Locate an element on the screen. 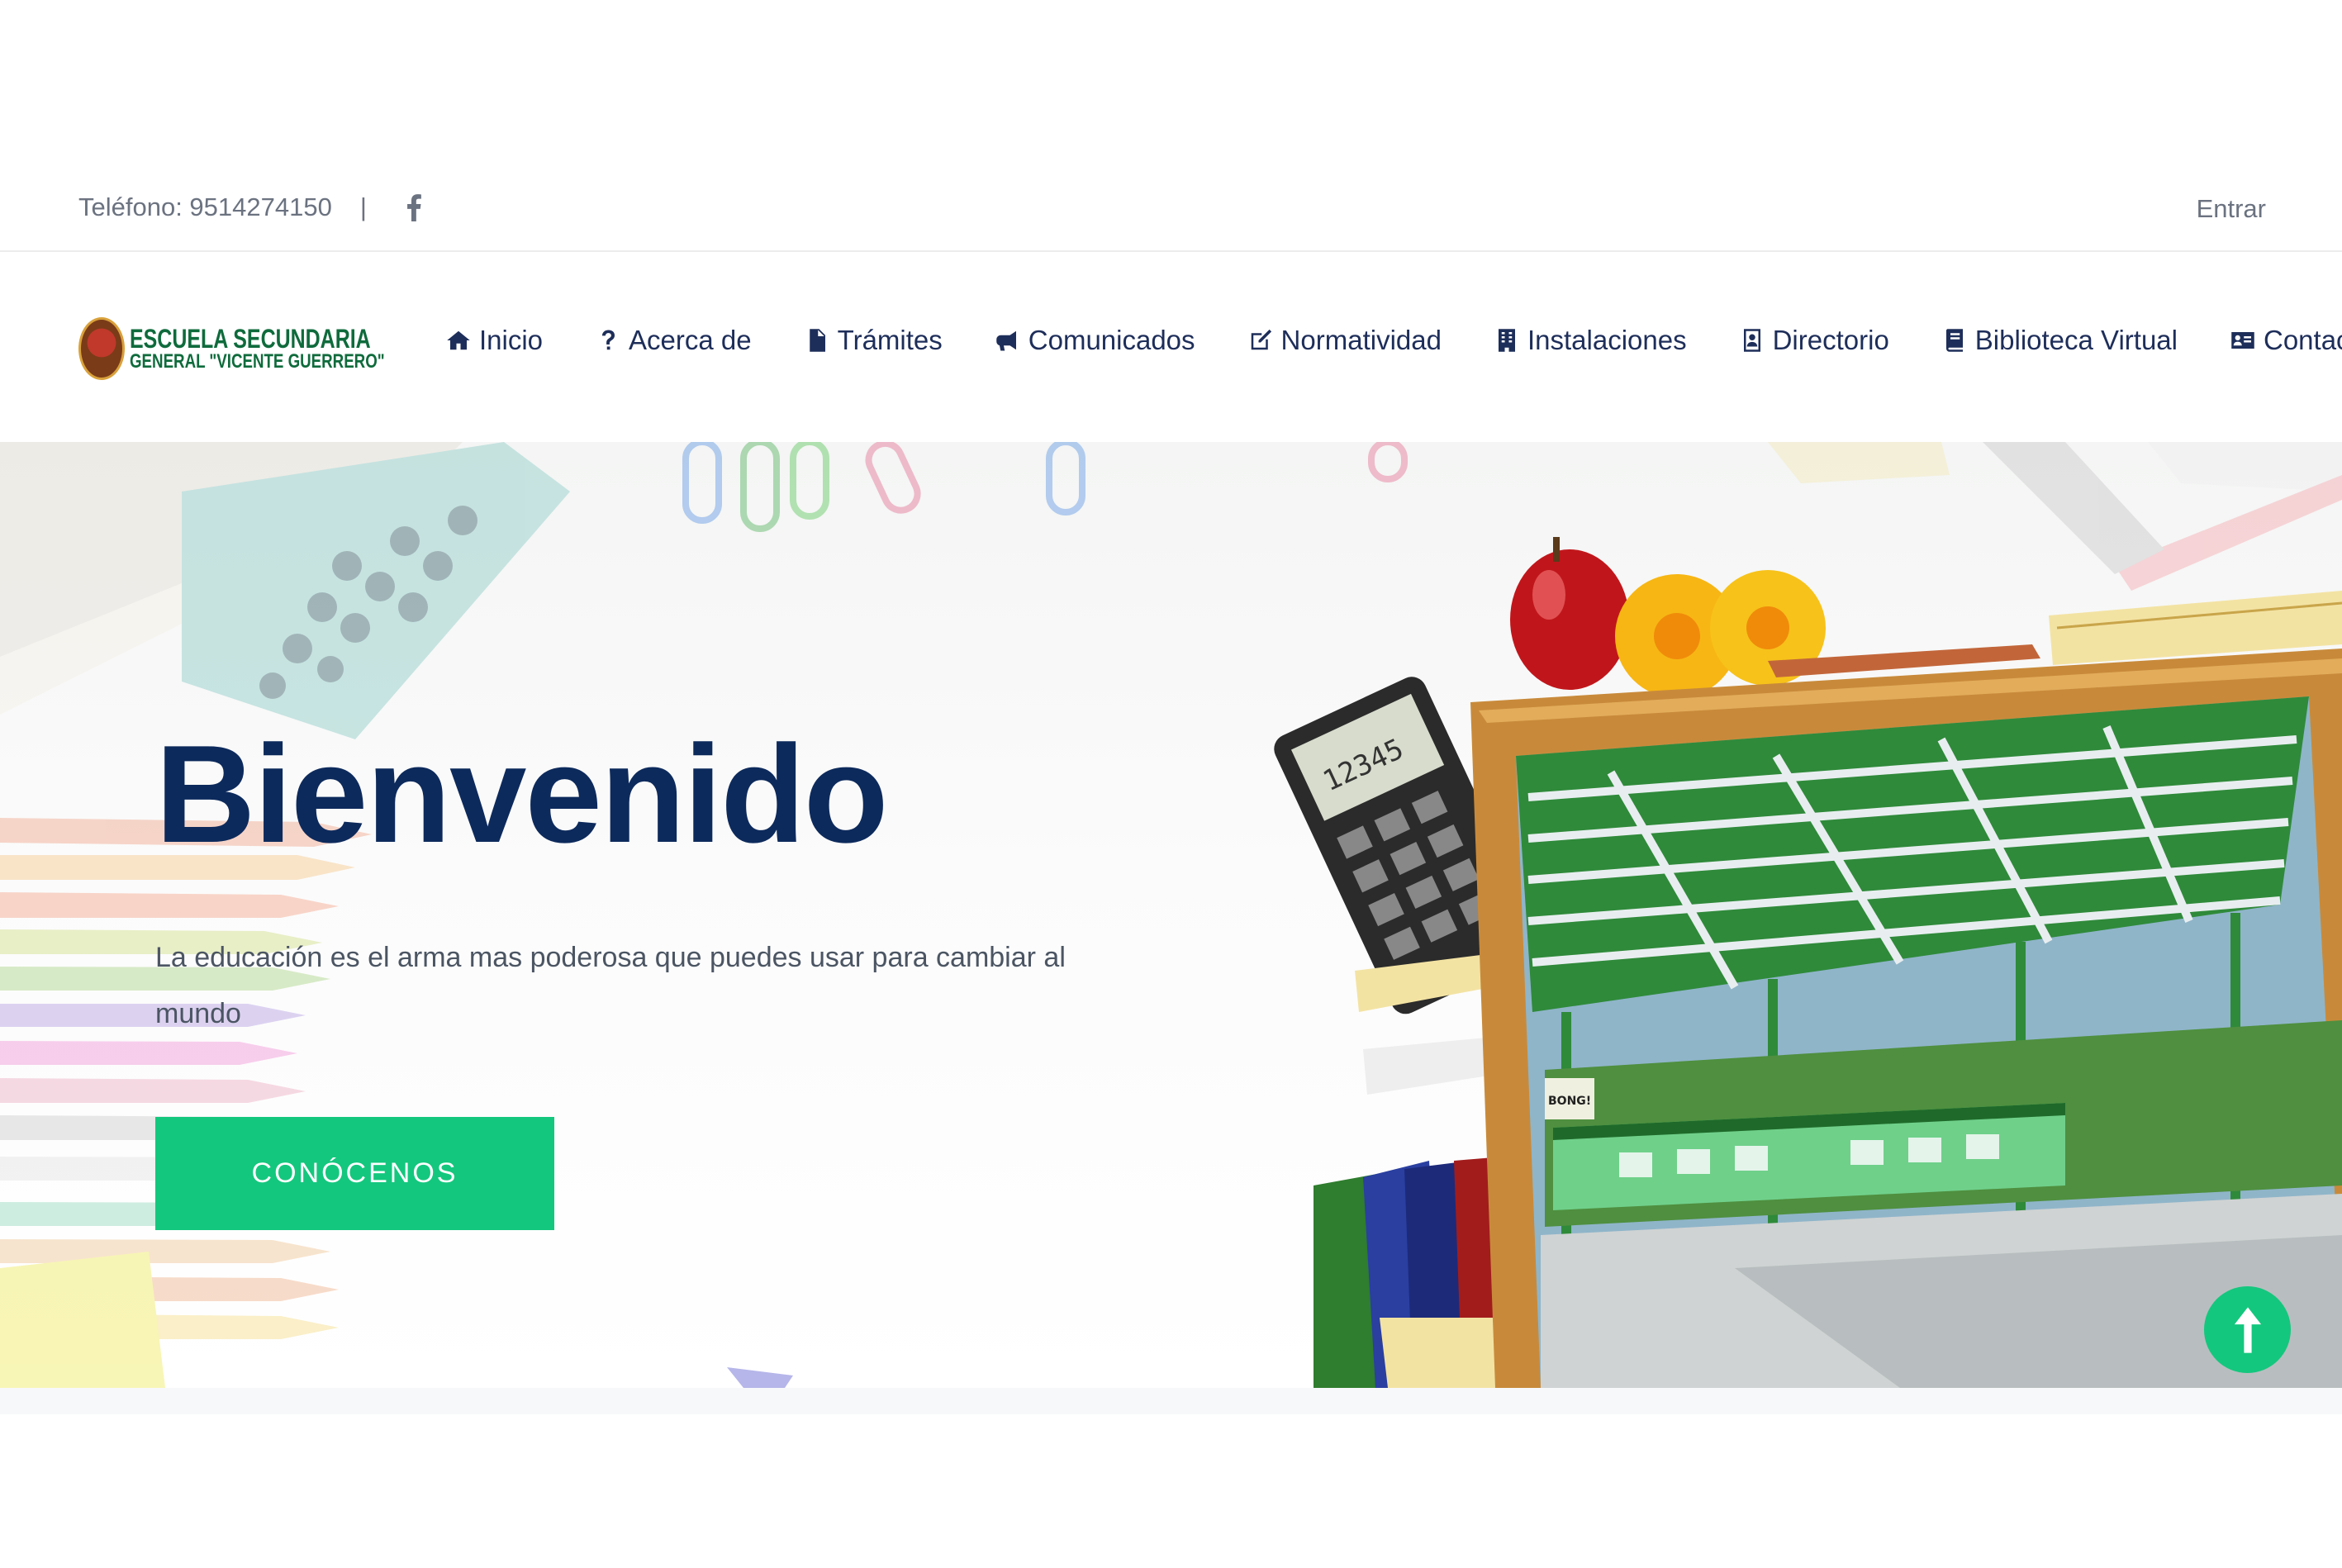 The height and width of the screenshot is (1568, 2342). nav-item-label: Contacto is located at coordinates (2303, 340).